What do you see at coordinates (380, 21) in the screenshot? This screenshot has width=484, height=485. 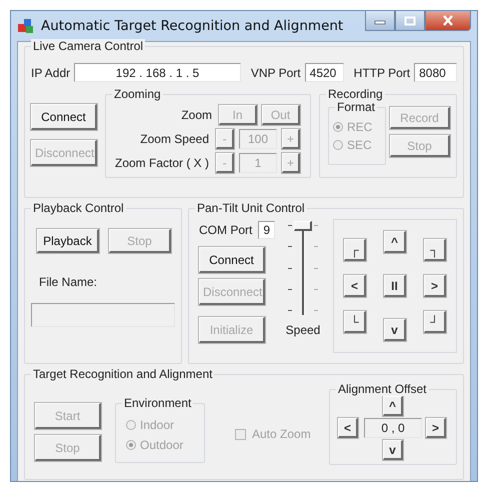 I see `minimize-button` at bounding box center [380, 21].